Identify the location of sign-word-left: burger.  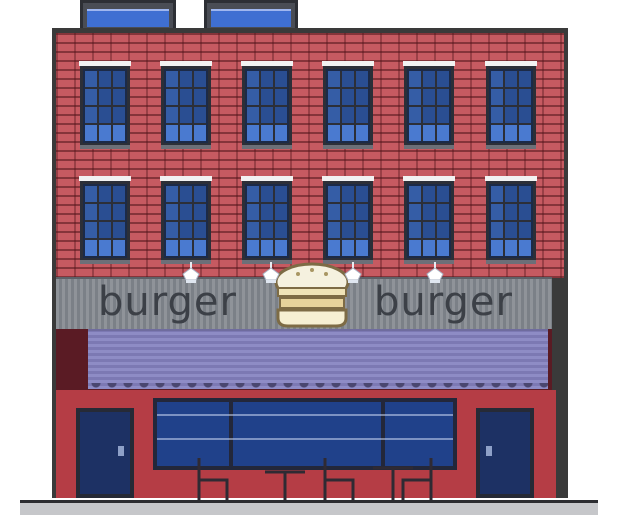
(167, 302).